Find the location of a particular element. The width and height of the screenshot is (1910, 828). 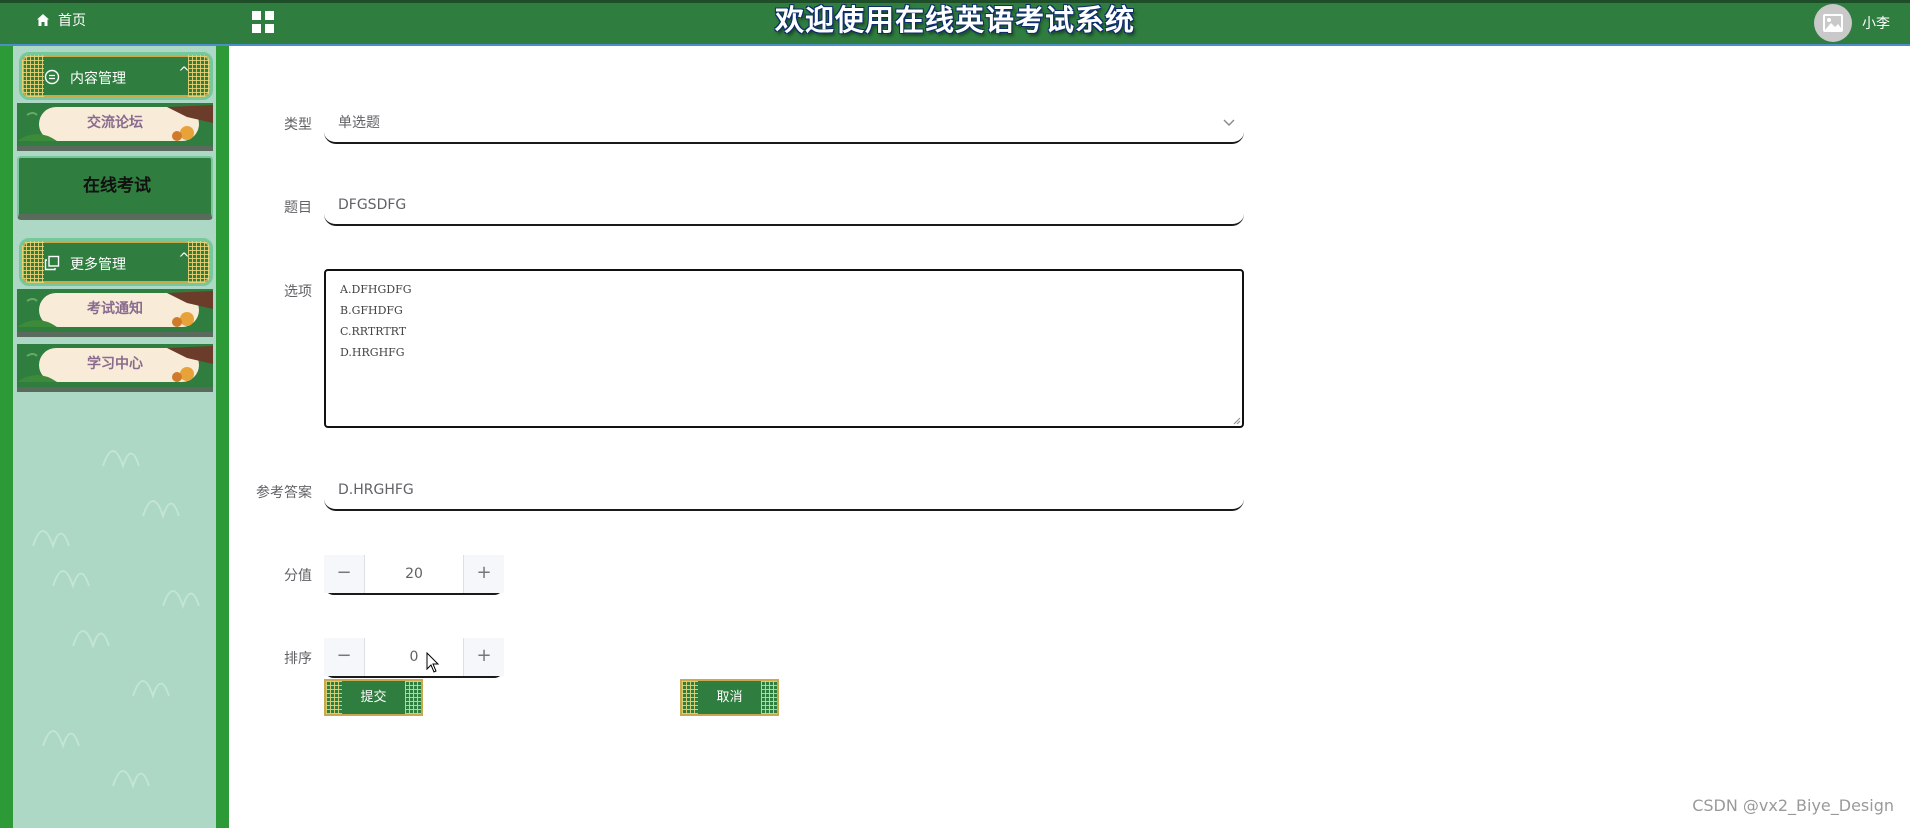

options-label: 选项 is located at coordinates (298, 292).